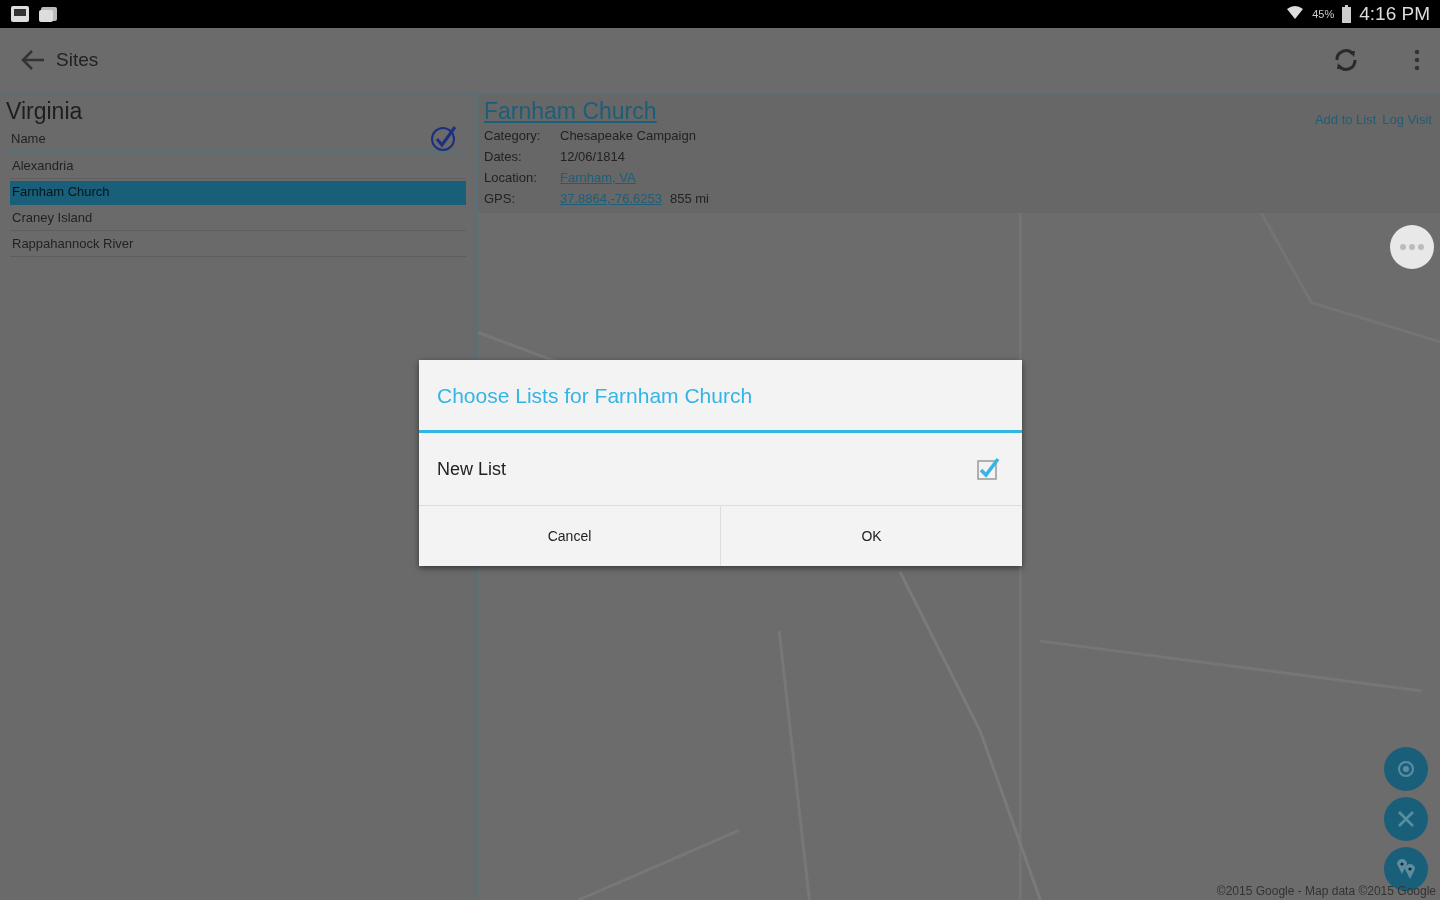 This screenshot has height=900, width=1440. Describe the element at coordinates (45, 111) in the screenshot. I see `list-heading: Virginia` at that location.